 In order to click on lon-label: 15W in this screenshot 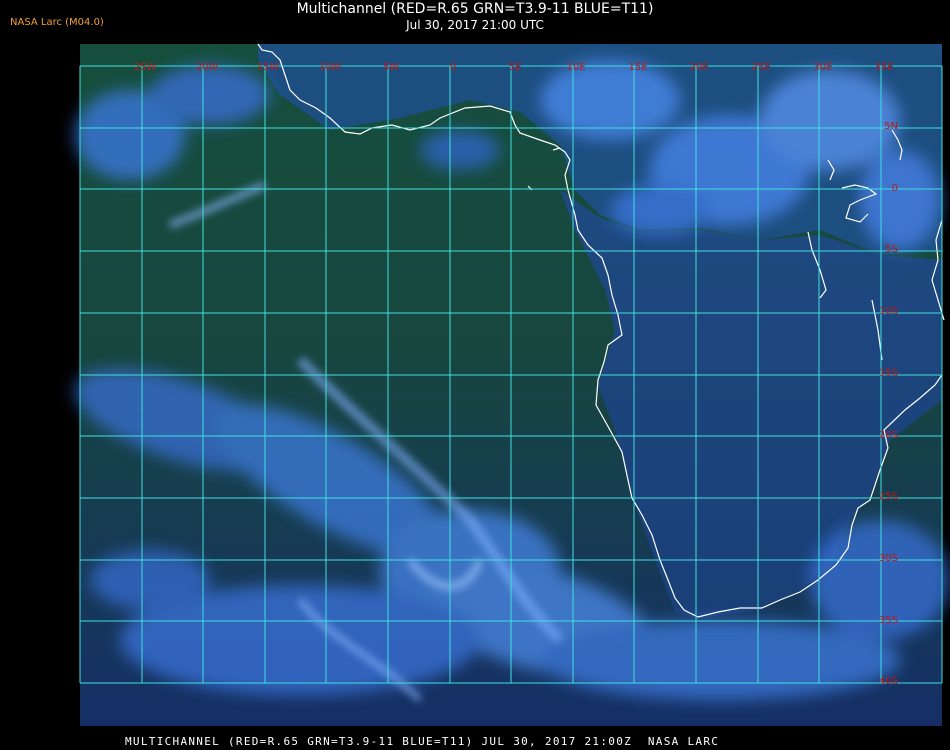, I will do `click(268, 67)`.